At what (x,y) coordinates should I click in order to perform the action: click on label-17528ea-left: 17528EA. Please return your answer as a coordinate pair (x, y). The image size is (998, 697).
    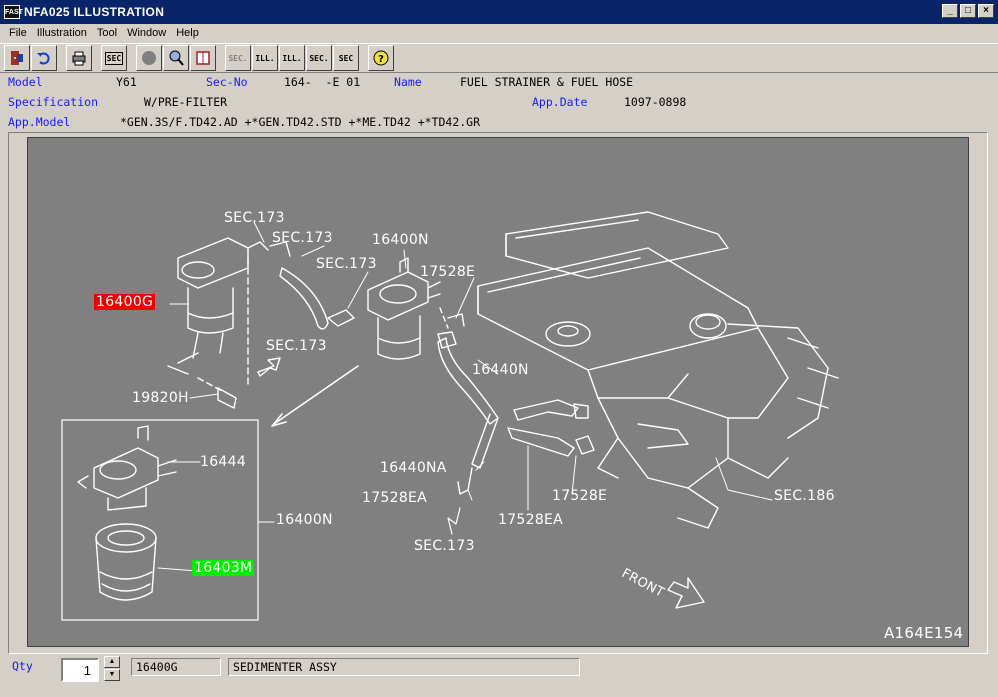
    Looking at the image, I should click on (394, 498).